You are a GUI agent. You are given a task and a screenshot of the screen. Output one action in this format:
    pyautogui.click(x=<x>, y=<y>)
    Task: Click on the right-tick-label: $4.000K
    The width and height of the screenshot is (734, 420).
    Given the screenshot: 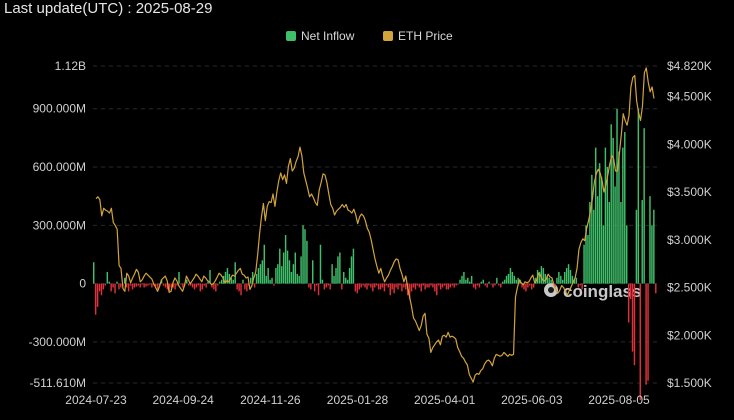 What is the action you would take?
    pyautogui.click(x=689, y=144)
    